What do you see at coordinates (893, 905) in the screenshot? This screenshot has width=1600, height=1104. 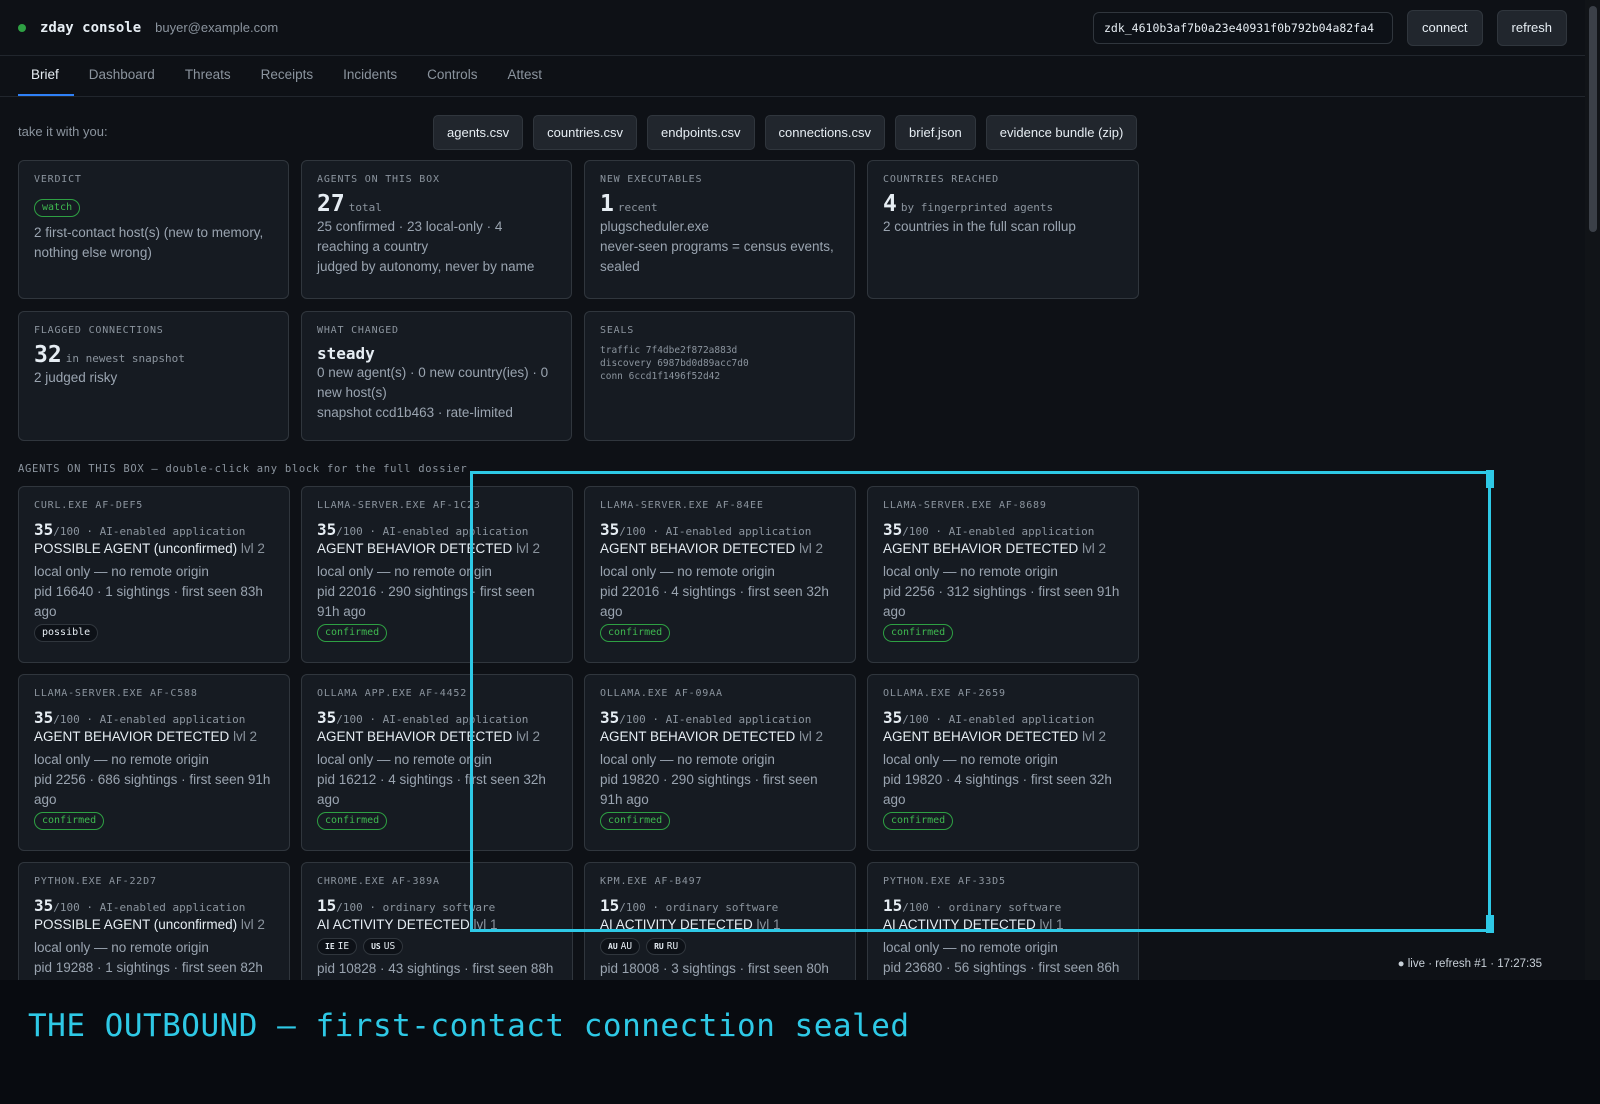 I see `agent-score: 15` at bounding box center [893, 905].